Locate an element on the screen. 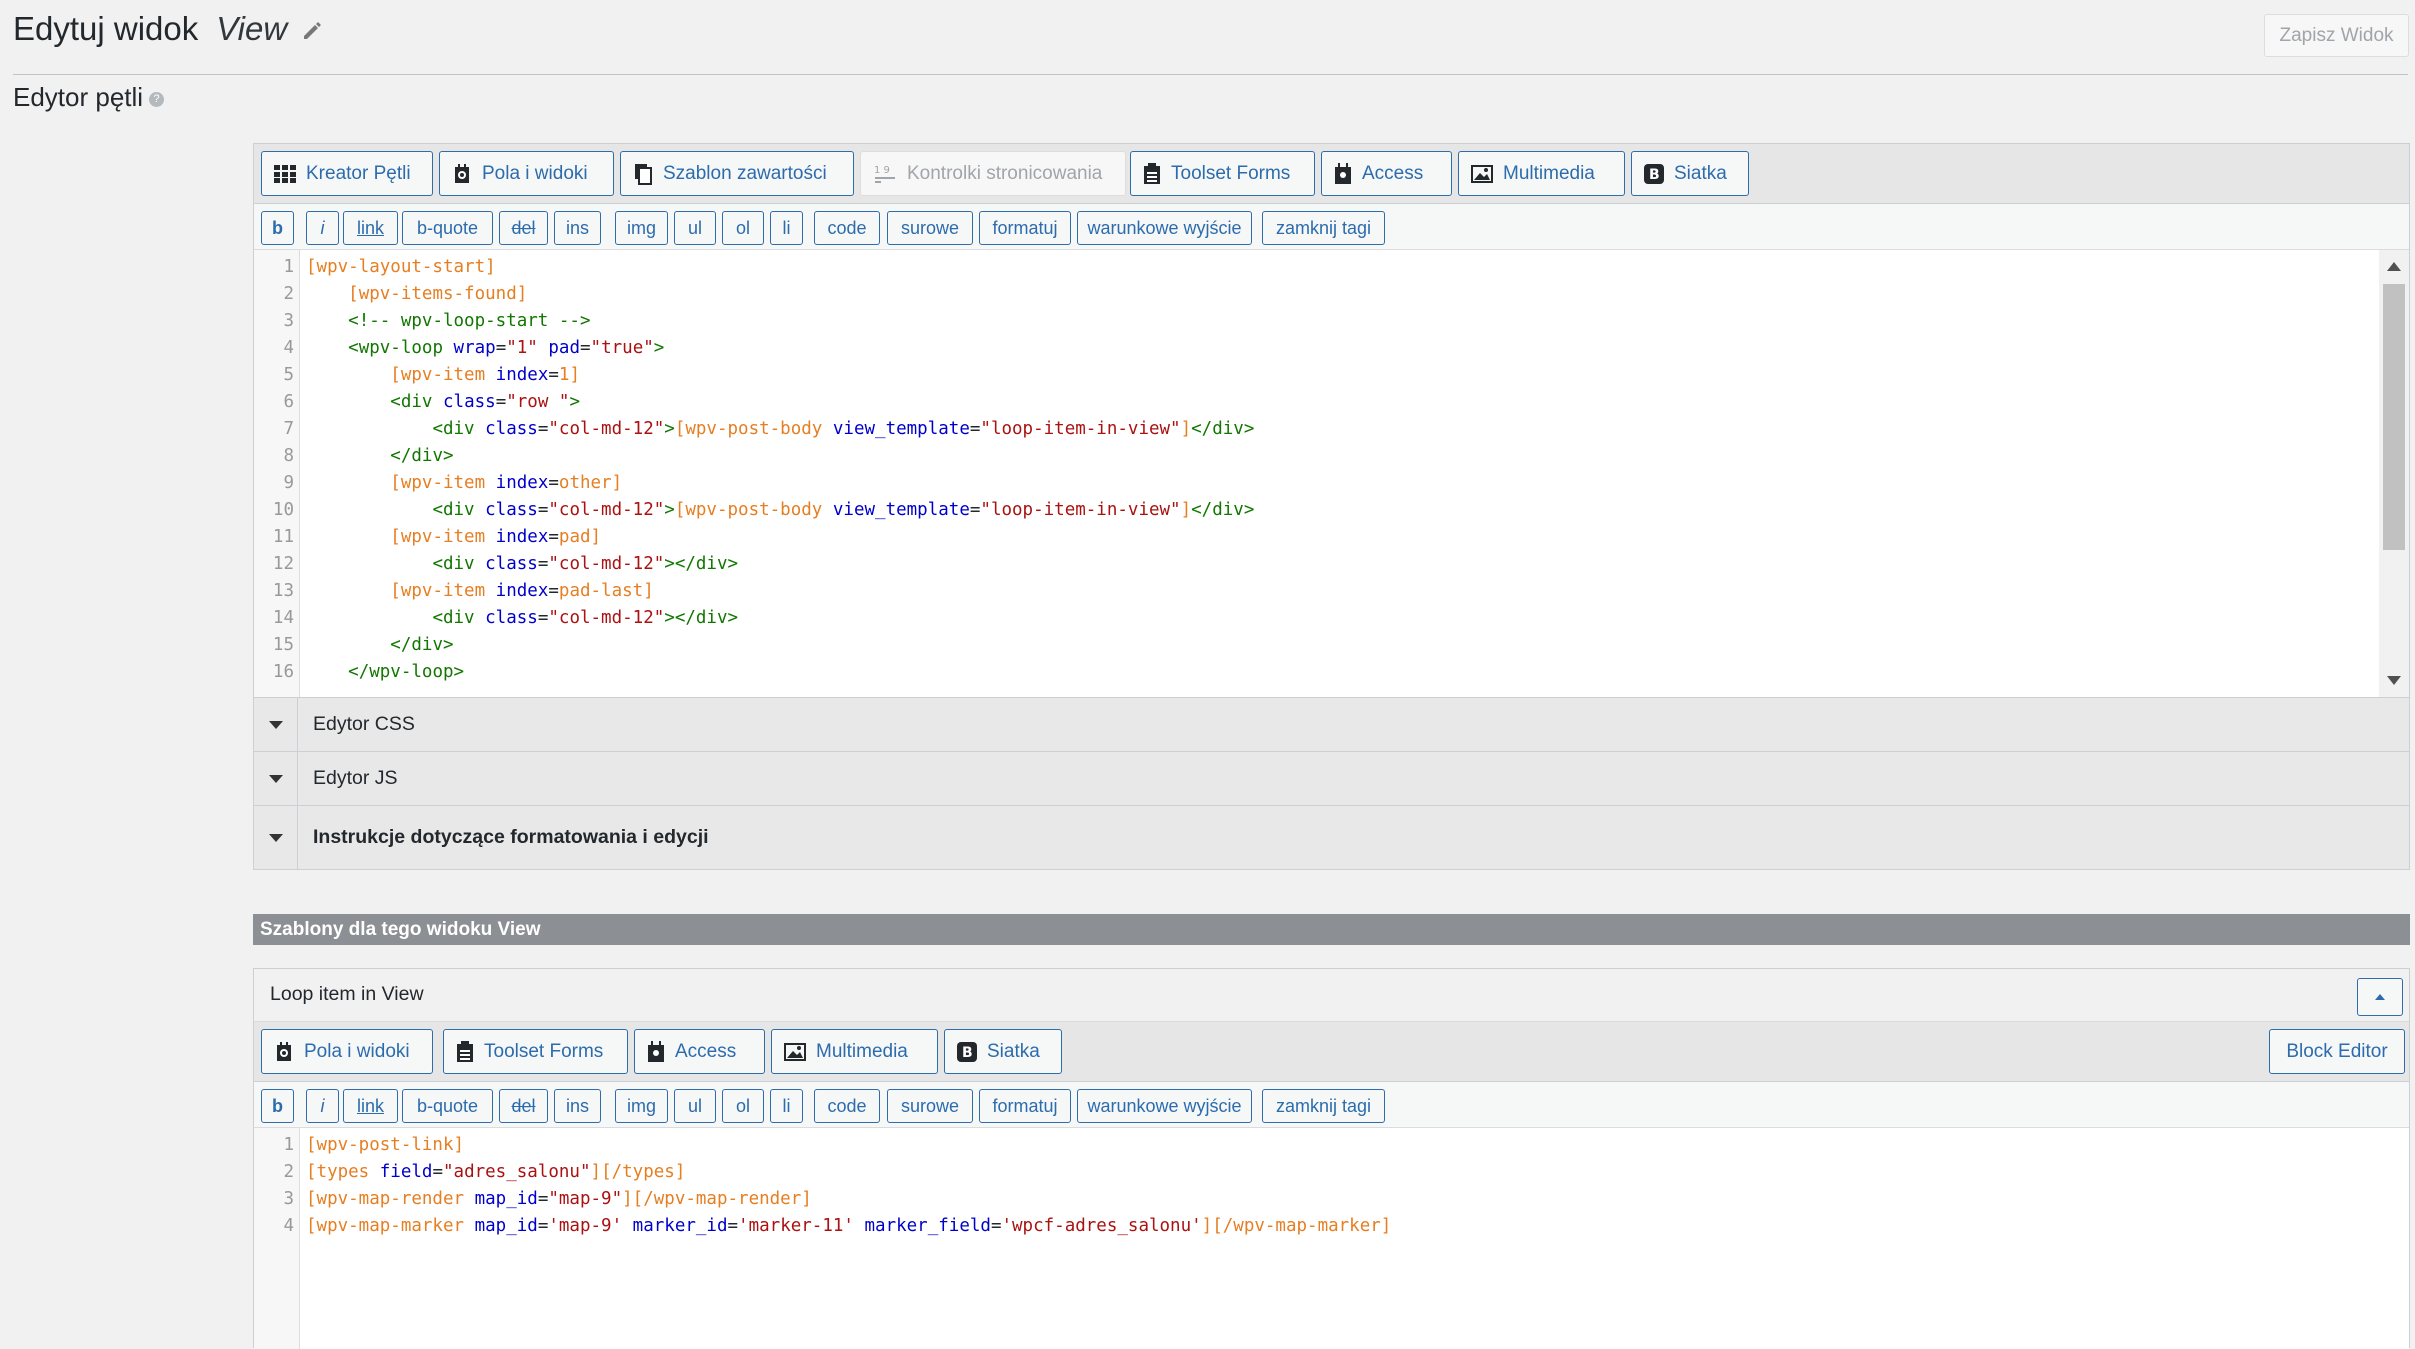 The height and width of the screenshot is (1349, 2415). tpl-fields-and-views-button: Pola i widoki is located at coordinates (347, 1051).